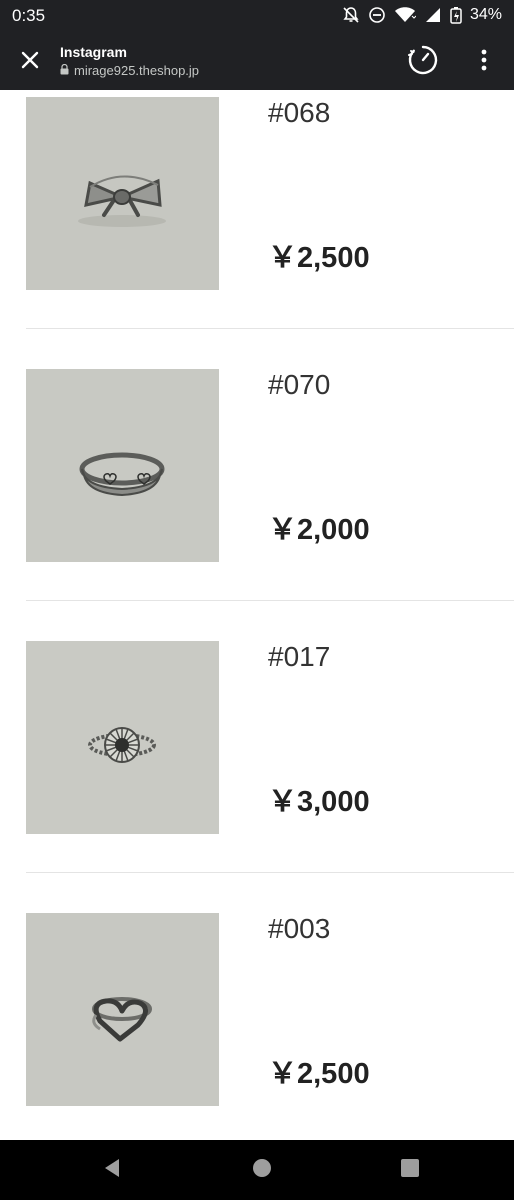 This screenshot has width=514, height=1200. I want to click on lock-icon, so click(64, 70).